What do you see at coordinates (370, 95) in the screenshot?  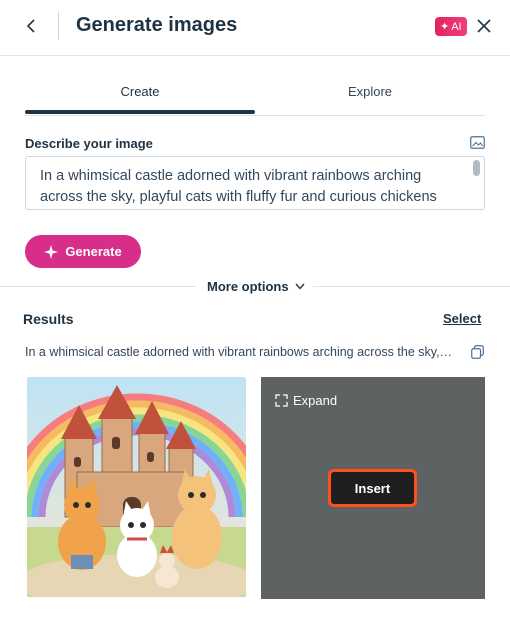 I see `tab-explore: Explore` at bounding box center [370, 95].